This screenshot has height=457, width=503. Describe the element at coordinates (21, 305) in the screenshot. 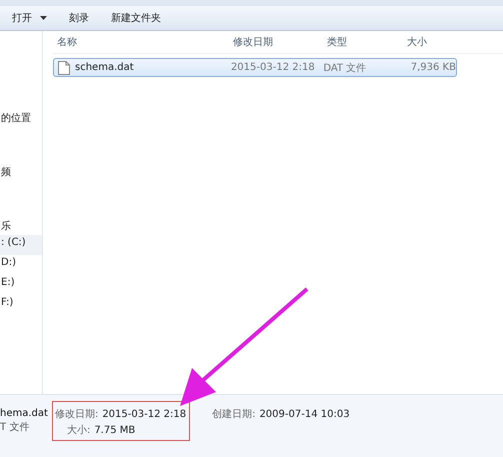

I see `drive-item: F:)` at that location.